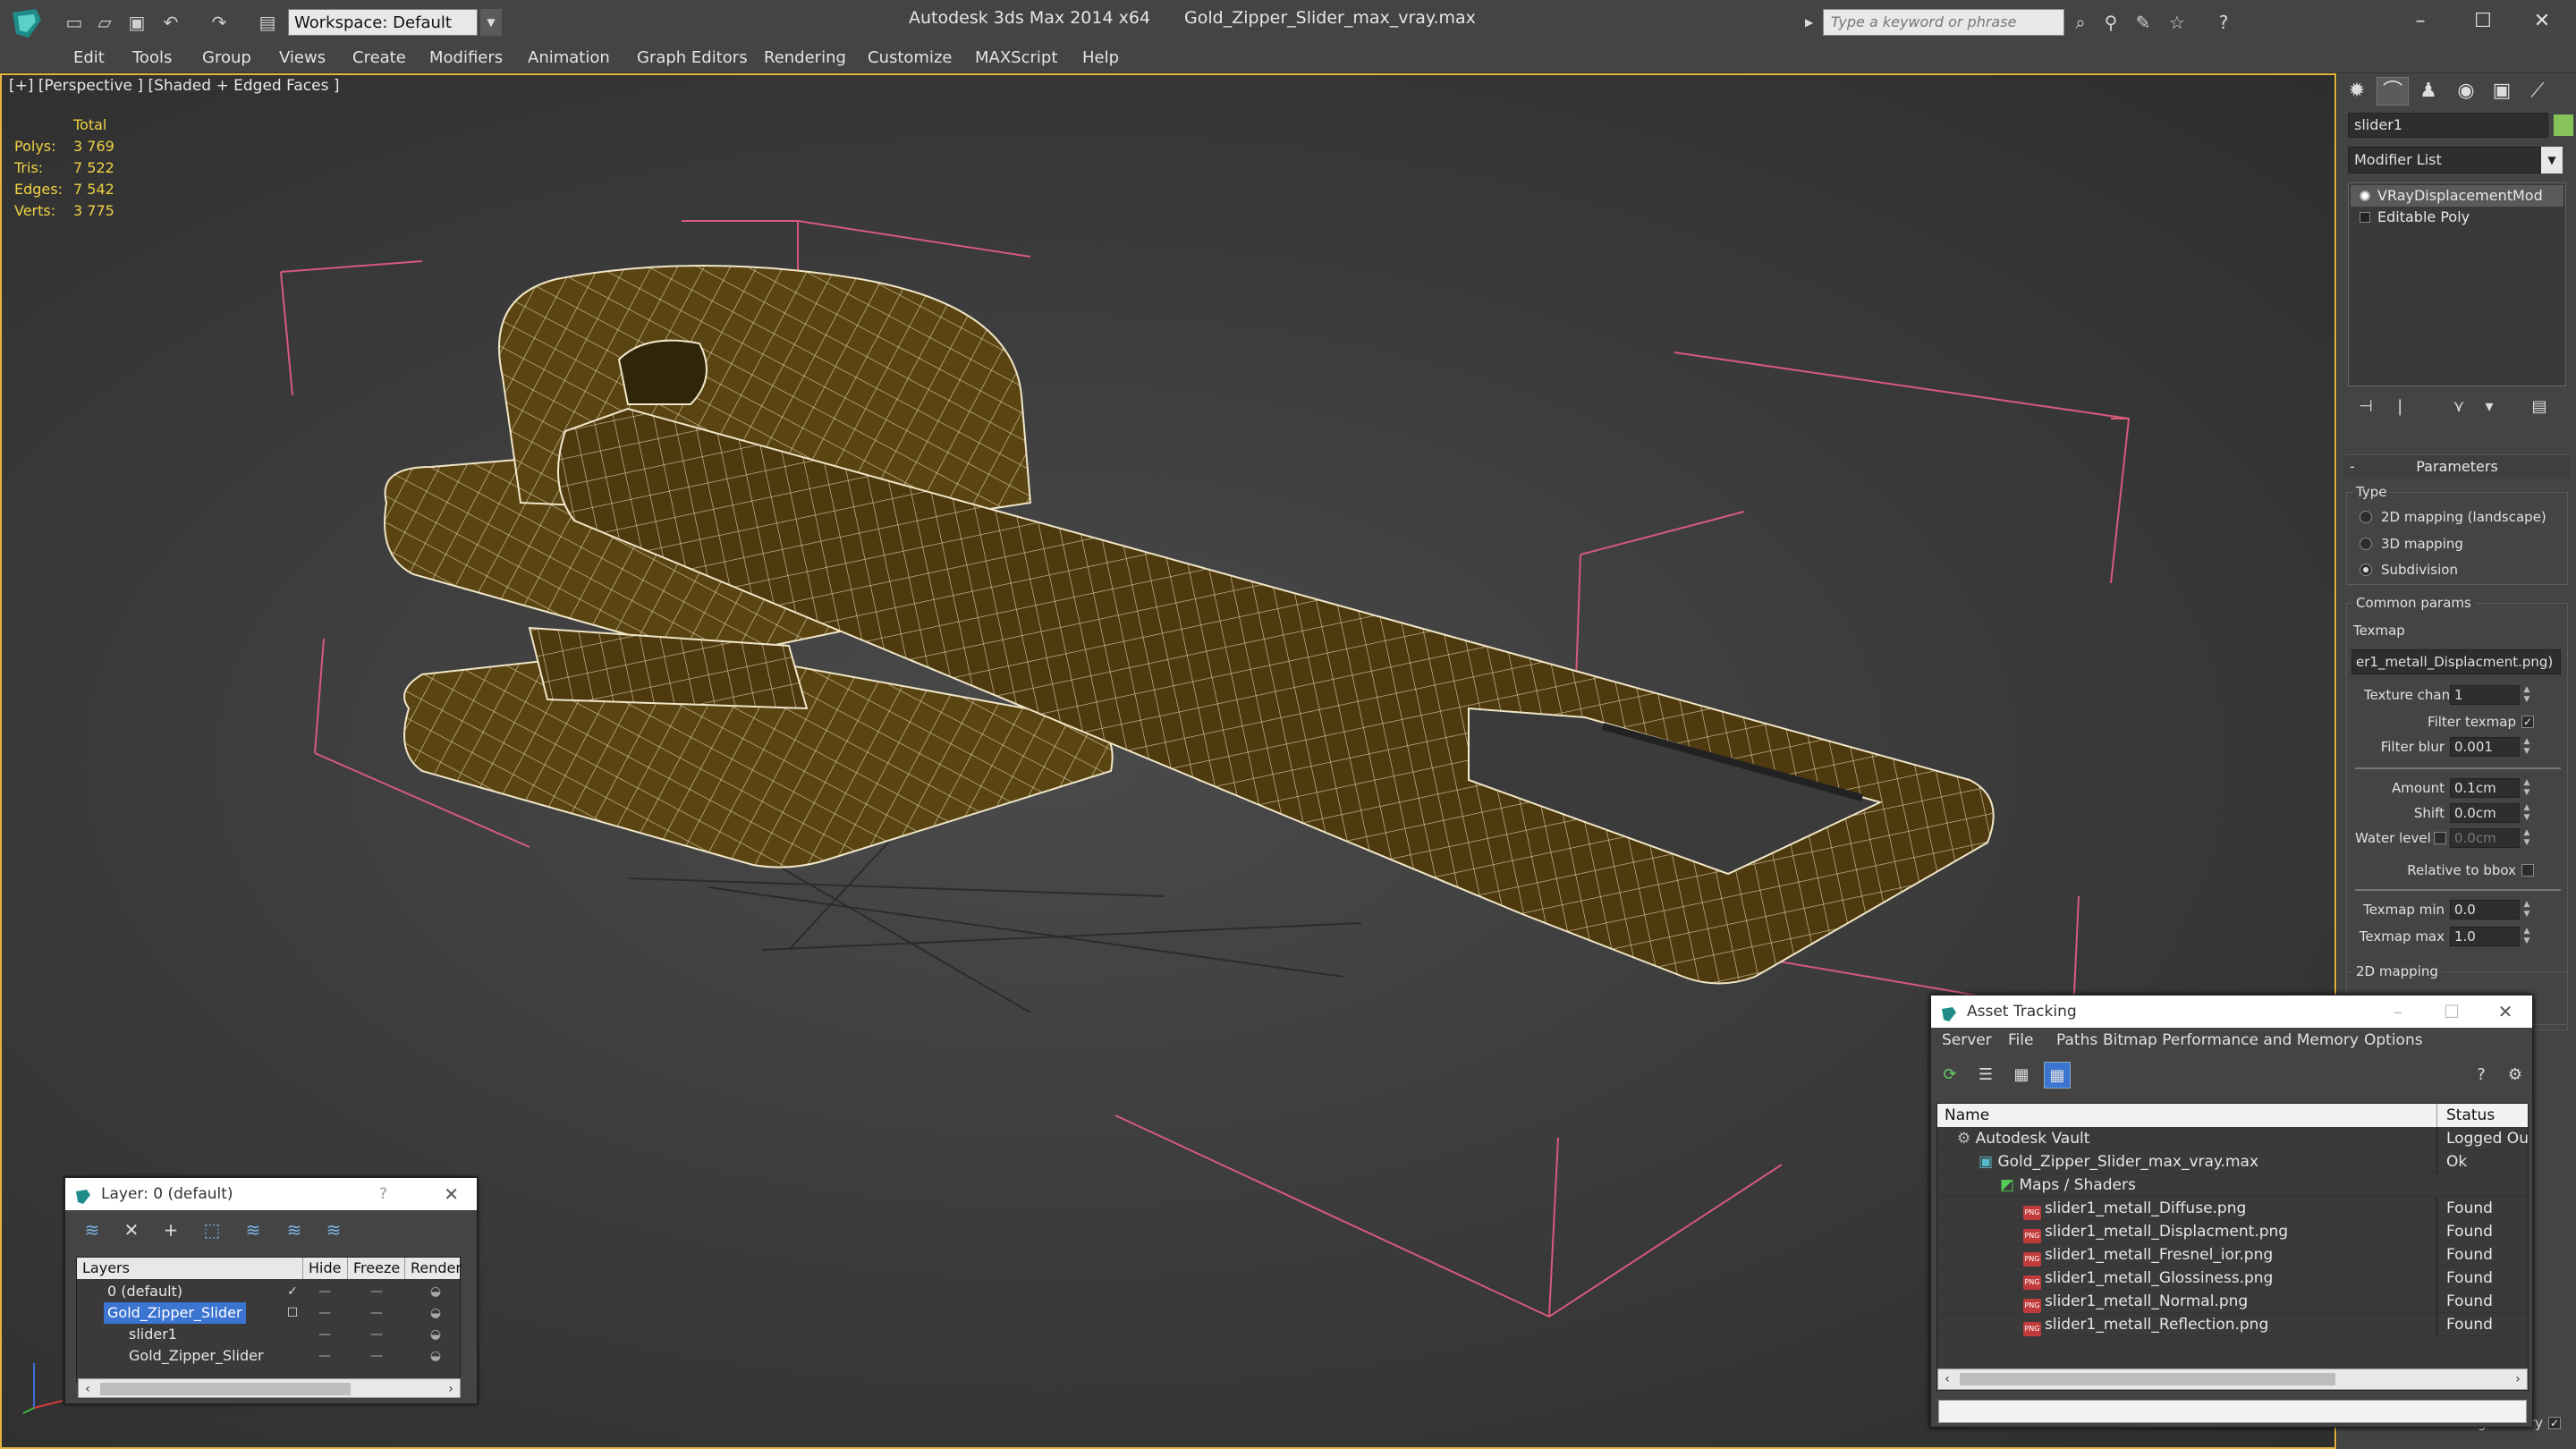  Describe the element at coordinates (1812, 22) in the screenshot. I see `search-expand-icon: ▶` at that location.